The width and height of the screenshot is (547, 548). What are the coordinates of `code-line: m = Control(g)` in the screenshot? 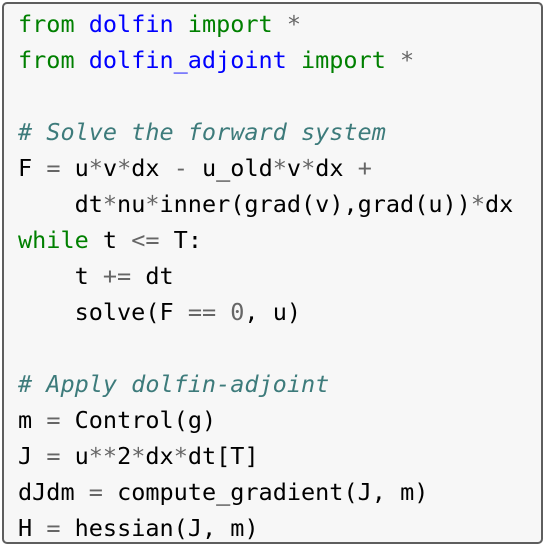 It's located at (117, 420).